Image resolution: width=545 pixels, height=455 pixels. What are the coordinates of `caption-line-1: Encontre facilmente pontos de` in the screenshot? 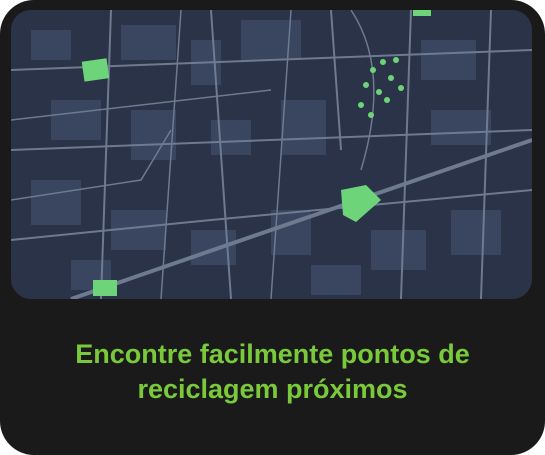 It's located at (272, 354).